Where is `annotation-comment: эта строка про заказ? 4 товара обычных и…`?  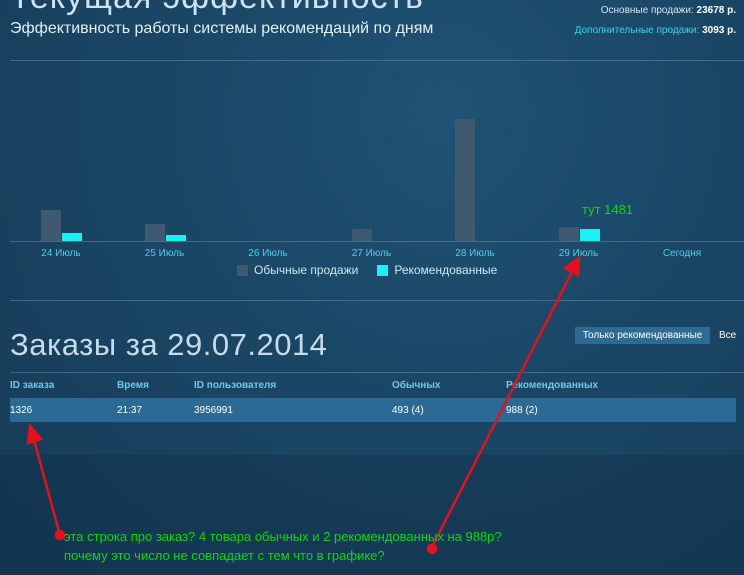 annotation-comment: эта строка про заказ? 4 товара обычных и… is located at coordinates (283, 546).